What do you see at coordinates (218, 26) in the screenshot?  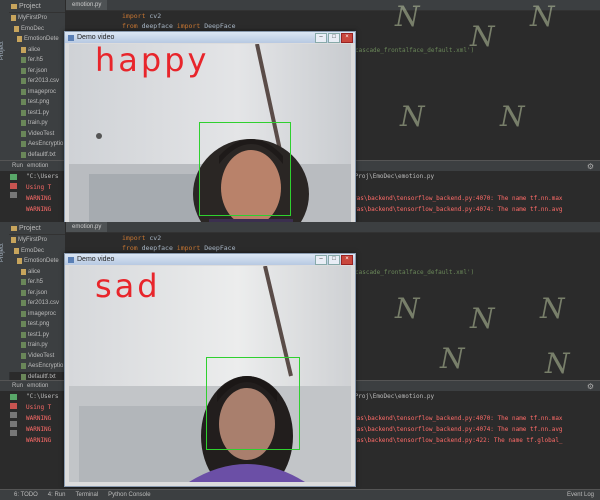 I see `code-text: DeepFace` at bounding box center [218, 26].